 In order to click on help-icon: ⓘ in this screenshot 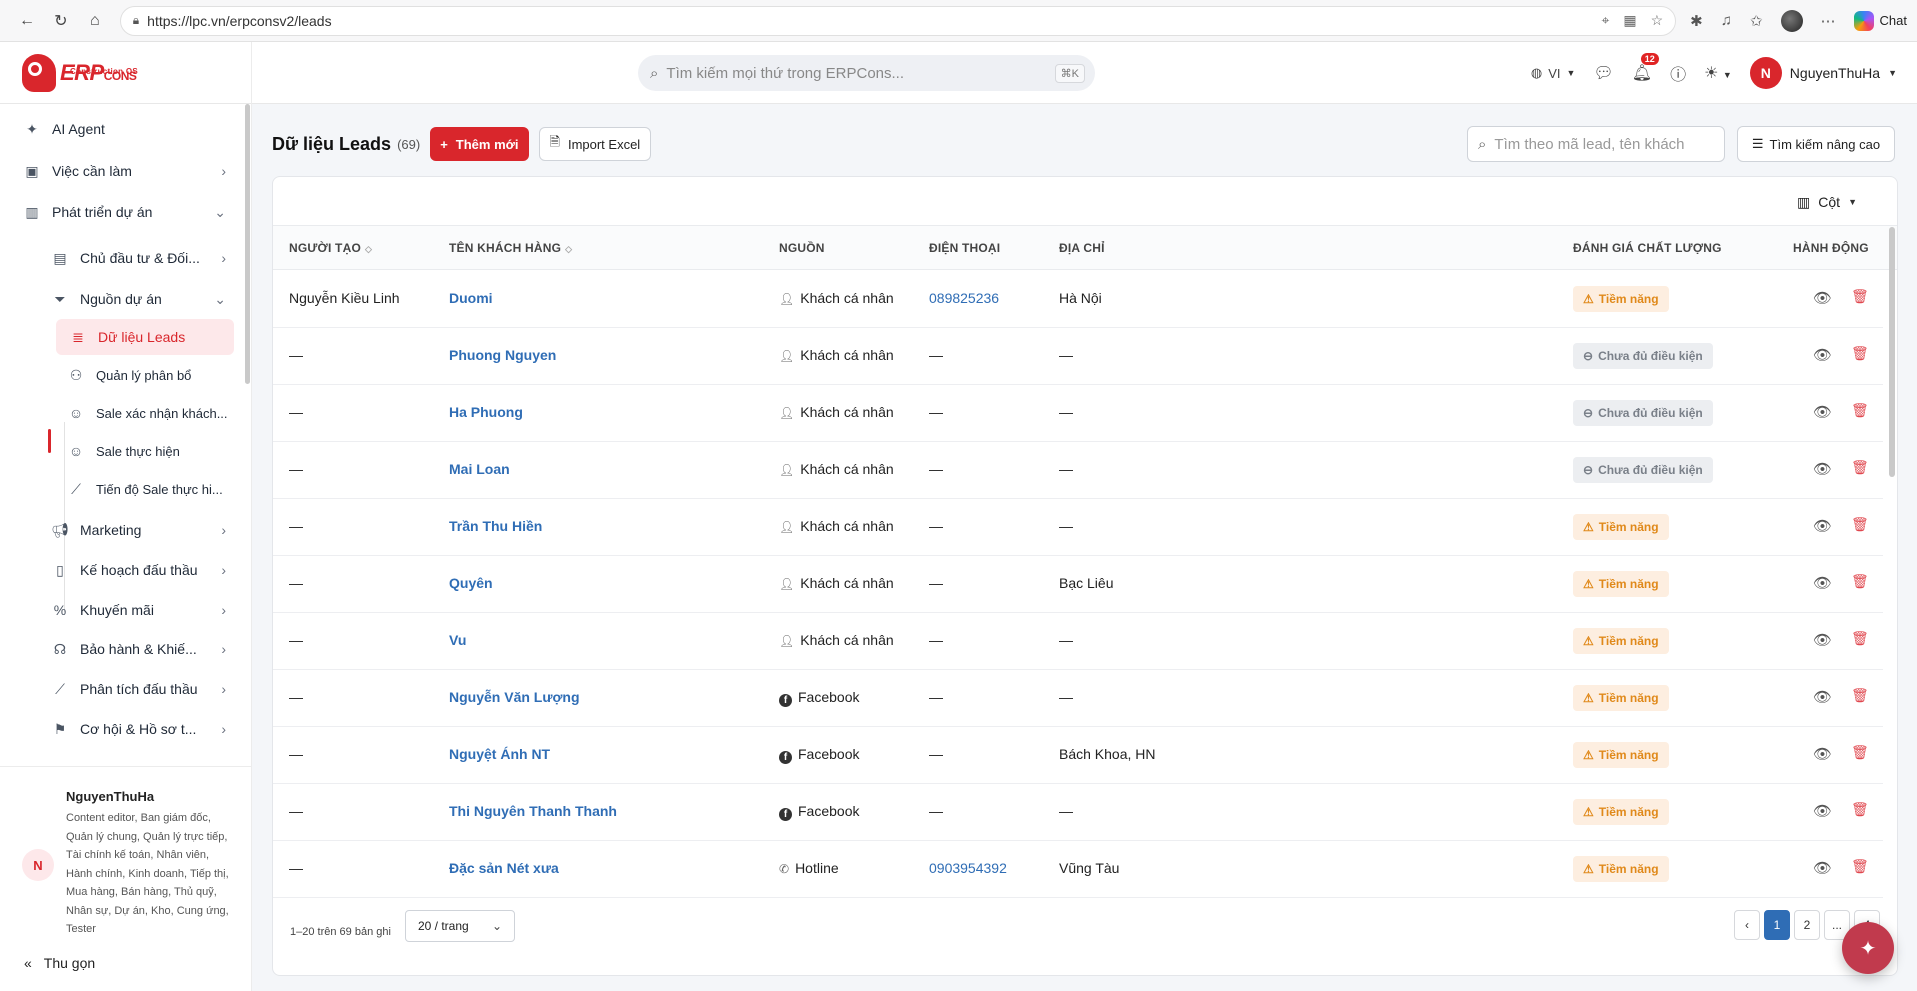, I will do `click(1678, 73)`.